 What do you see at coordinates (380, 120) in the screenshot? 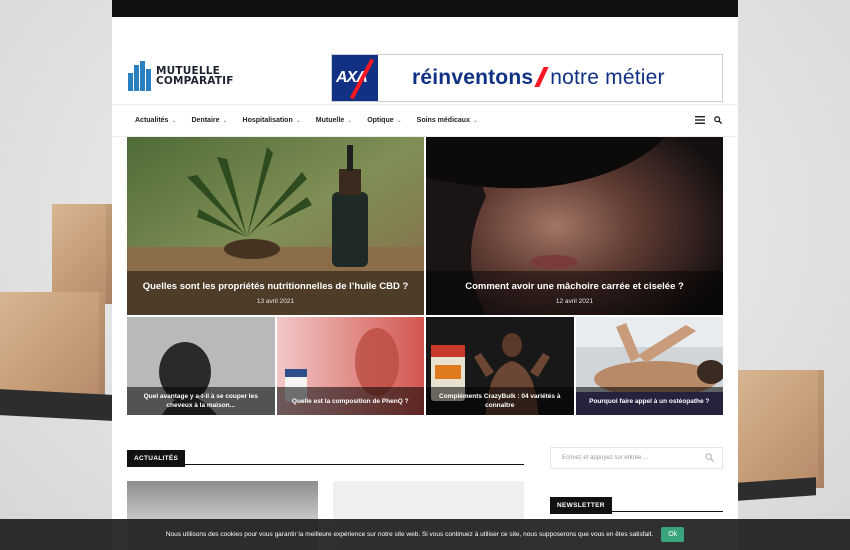
I see `nav-label: Optique` at bounding box center [380, 120].